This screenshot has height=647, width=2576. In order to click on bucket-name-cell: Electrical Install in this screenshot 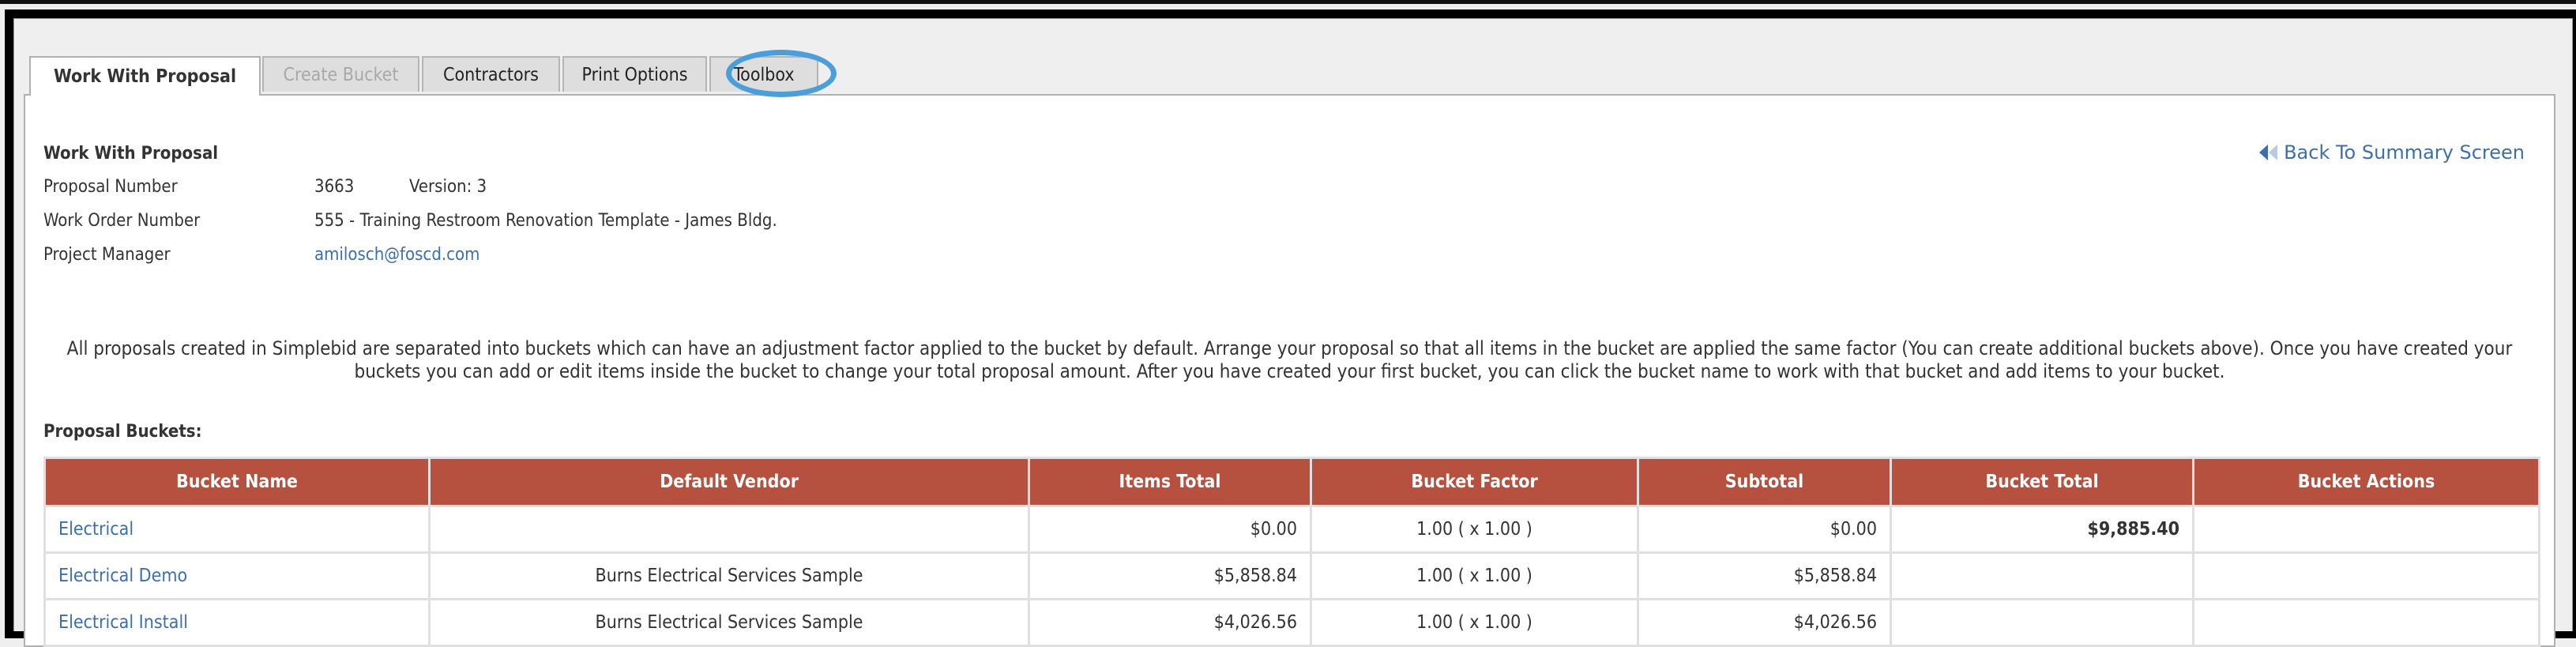, I will do `click(237, 622)`.